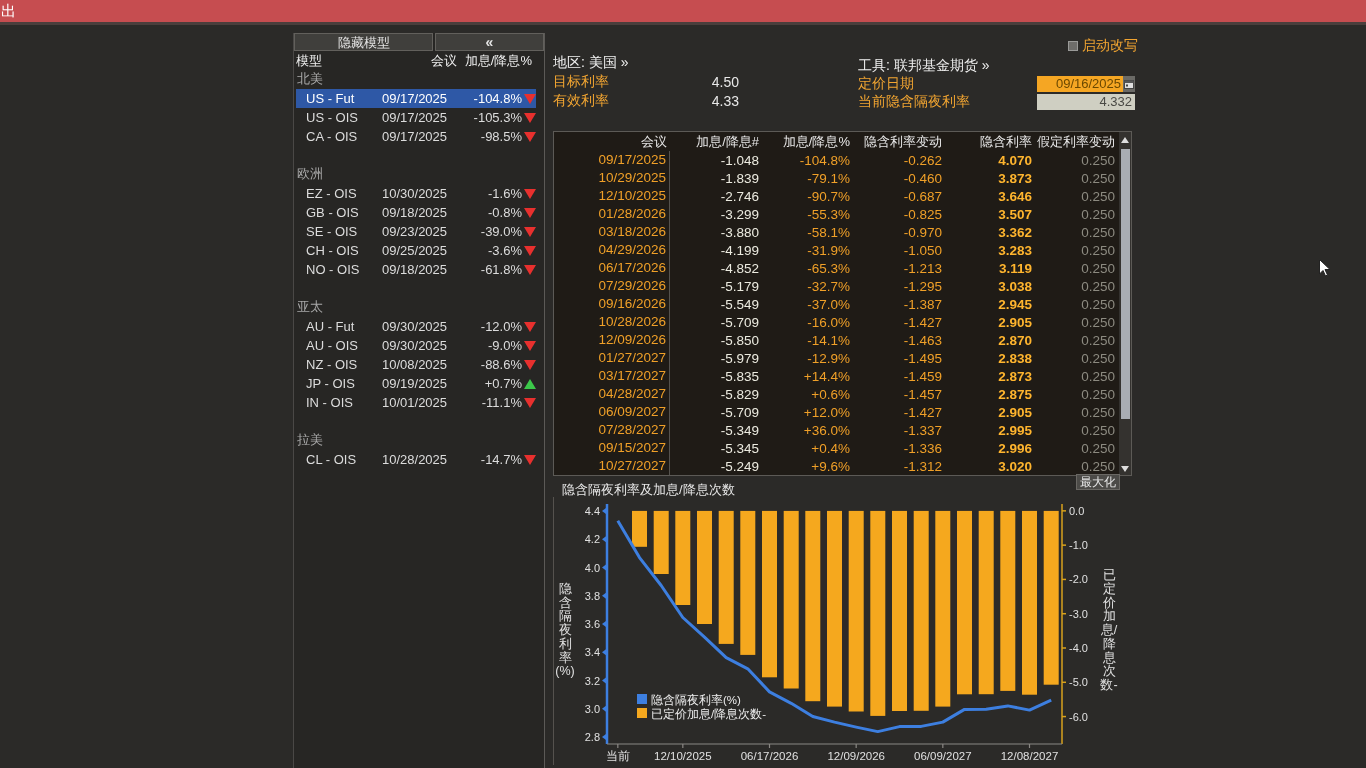 This screenshot has width=1366, height=768. What do you see at coordinates (1098, 482) in the screenshot?
I see `maximize-button: 最大化` at bounding box center [1098, 482].